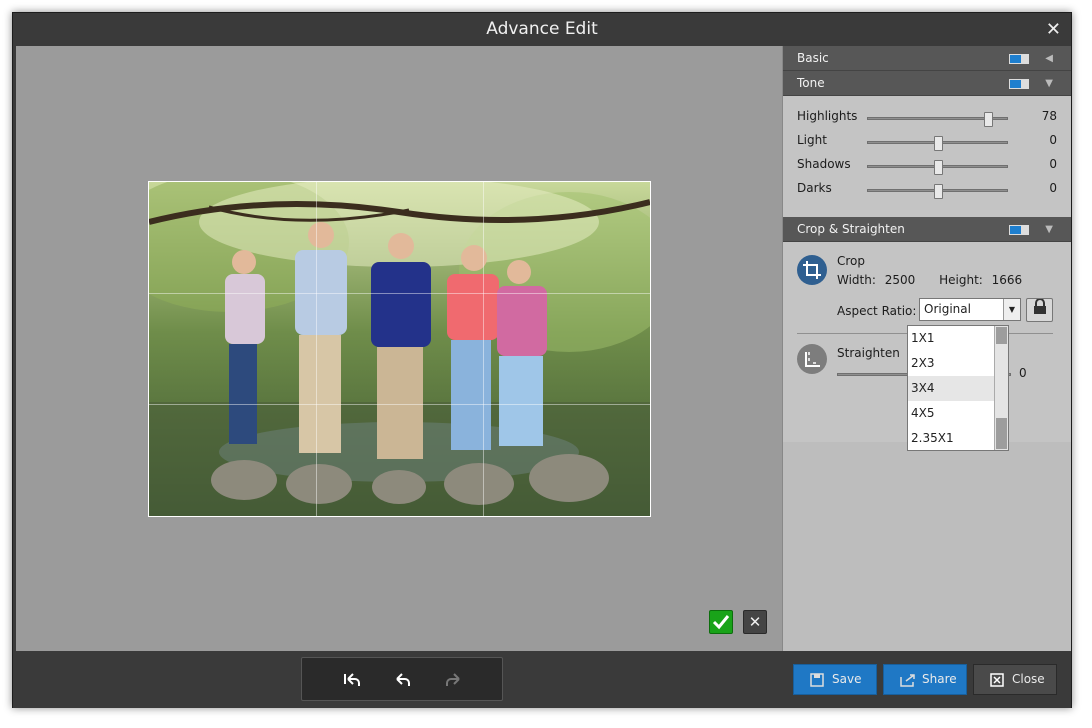  I want to click on crop-label: Crop, so click(851, 261).